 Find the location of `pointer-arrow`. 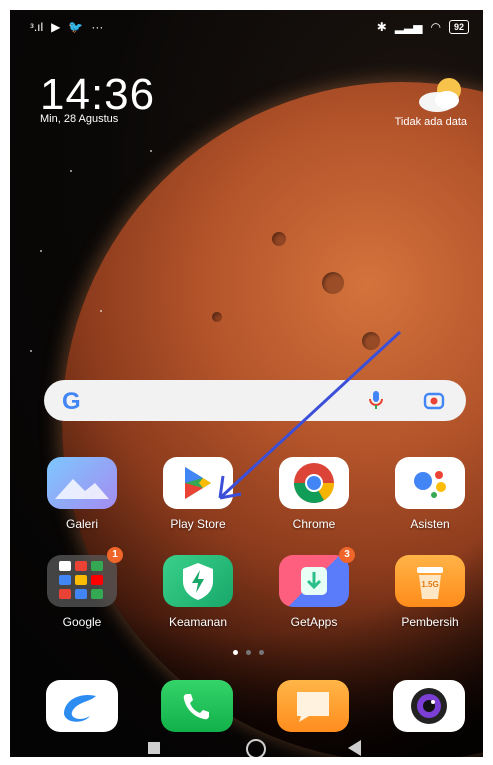

pointer-arrow is located at coordinates (310, 415).